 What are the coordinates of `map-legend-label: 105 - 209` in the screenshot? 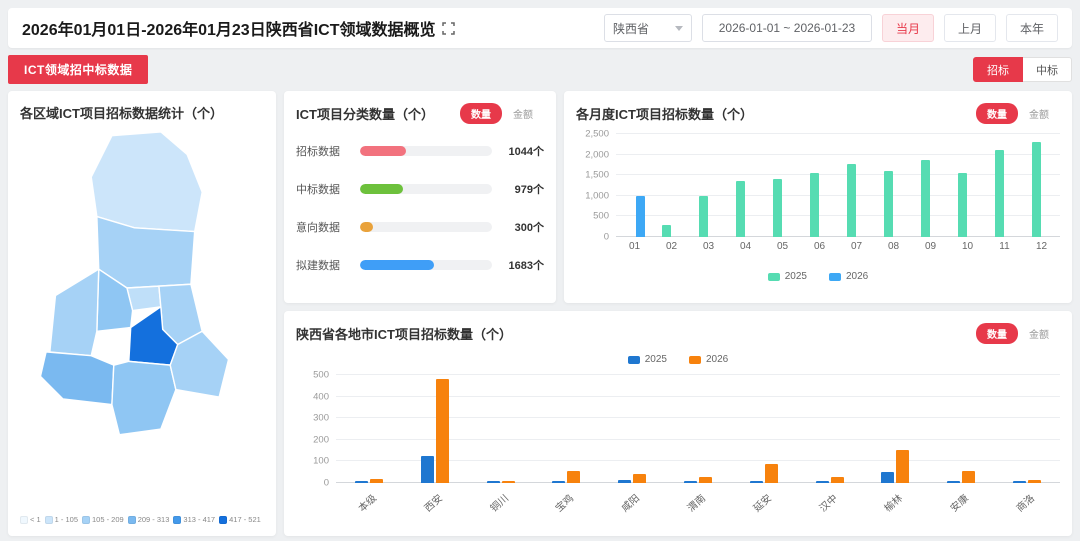 It's located at (108, 519).